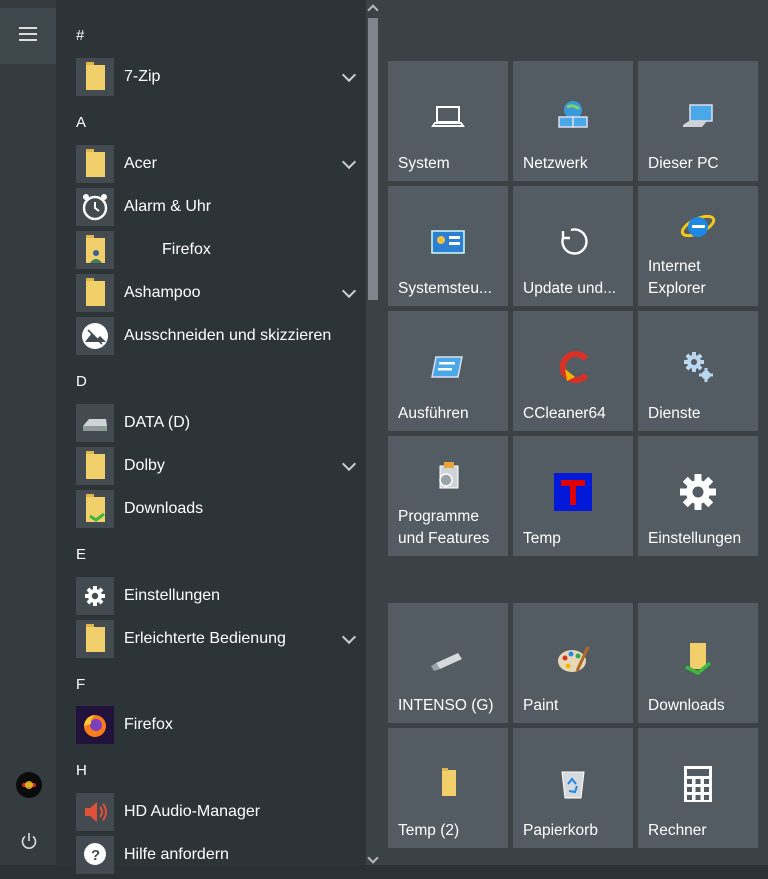  I want to click on tile-papierkorb: Papierkorb, so click(573, 788).